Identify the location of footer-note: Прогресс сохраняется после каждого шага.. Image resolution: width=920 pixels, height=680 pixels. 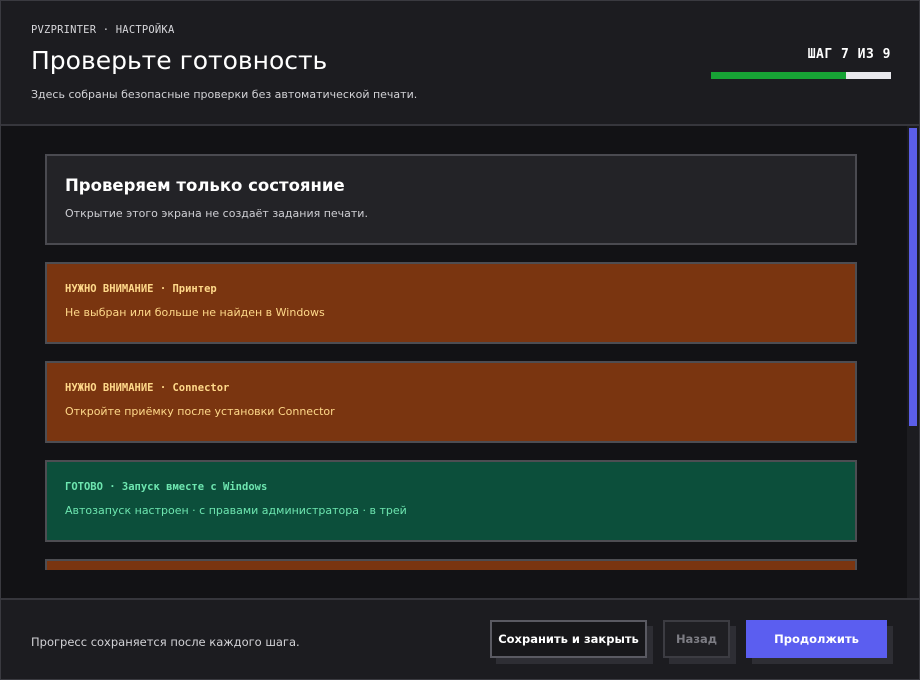
(165, 642).